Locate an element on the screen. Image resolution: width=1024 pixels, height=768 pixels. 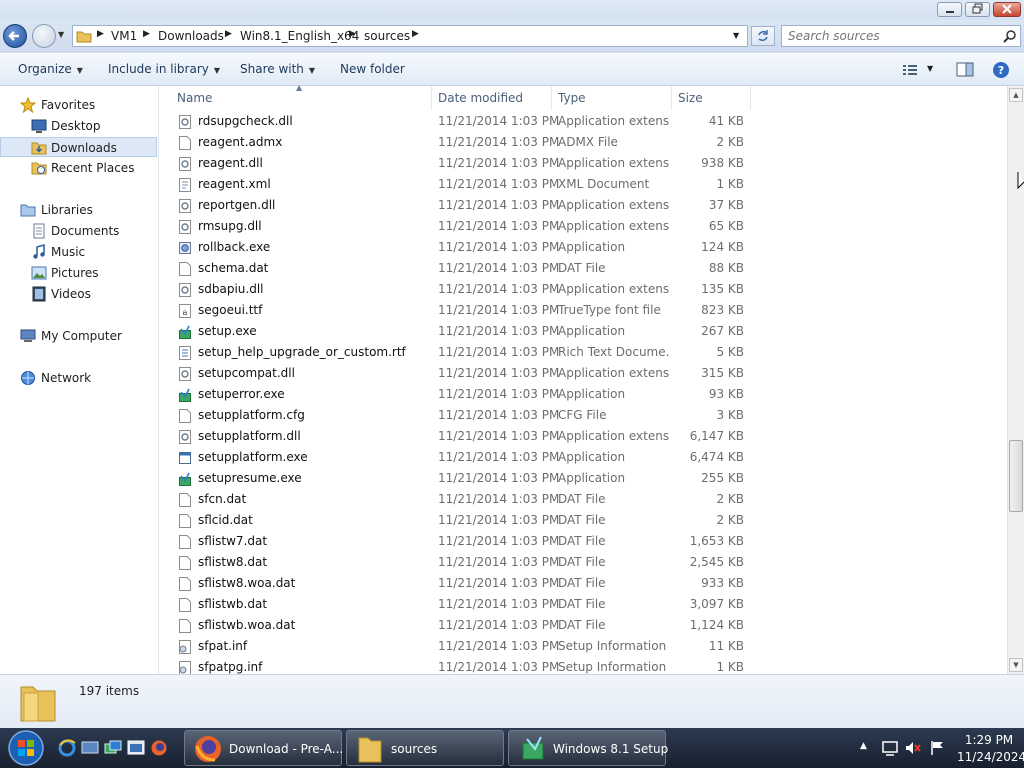
task-label: sources is located at coordinates (414, 749).